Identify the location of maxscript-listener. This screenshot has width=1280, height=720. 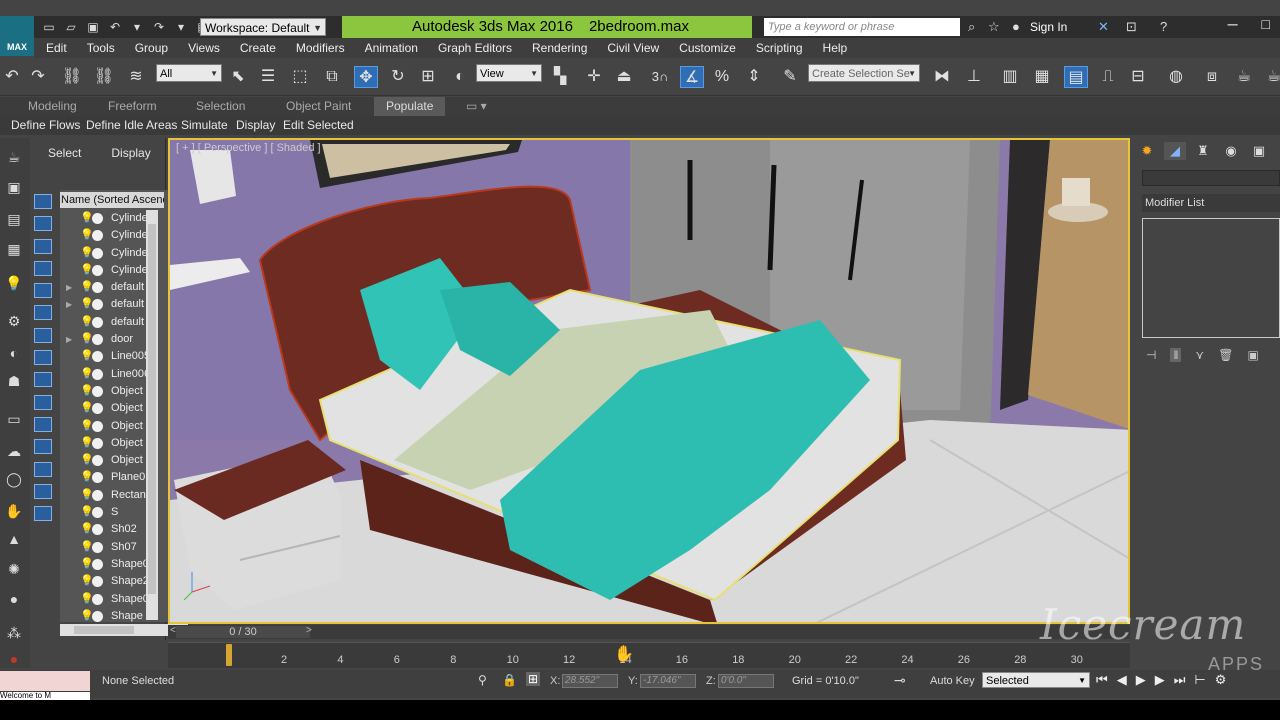
(45, 681).